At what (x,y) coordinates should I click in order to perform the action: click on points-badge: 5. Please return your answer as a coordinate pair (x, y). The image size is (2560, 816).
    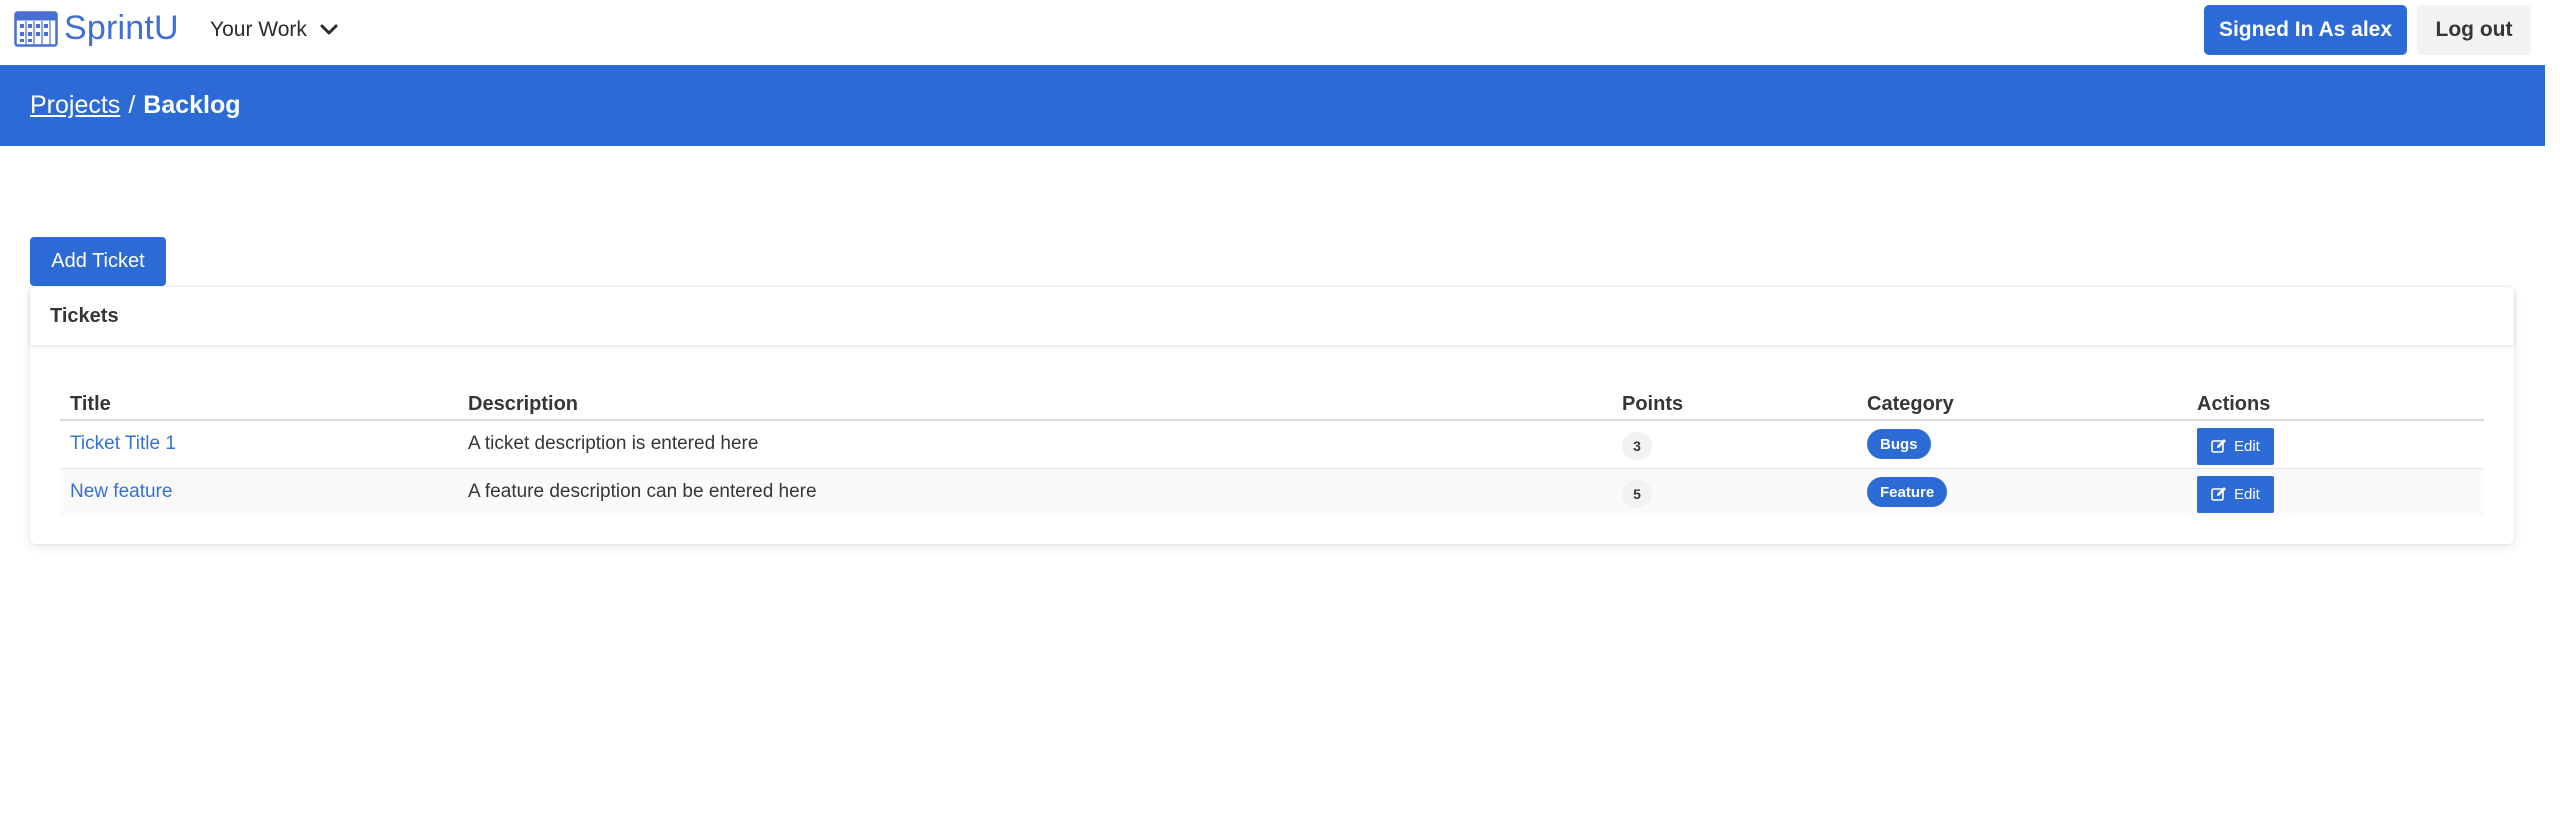
    Looking at the image, I should click on (1637, 493).